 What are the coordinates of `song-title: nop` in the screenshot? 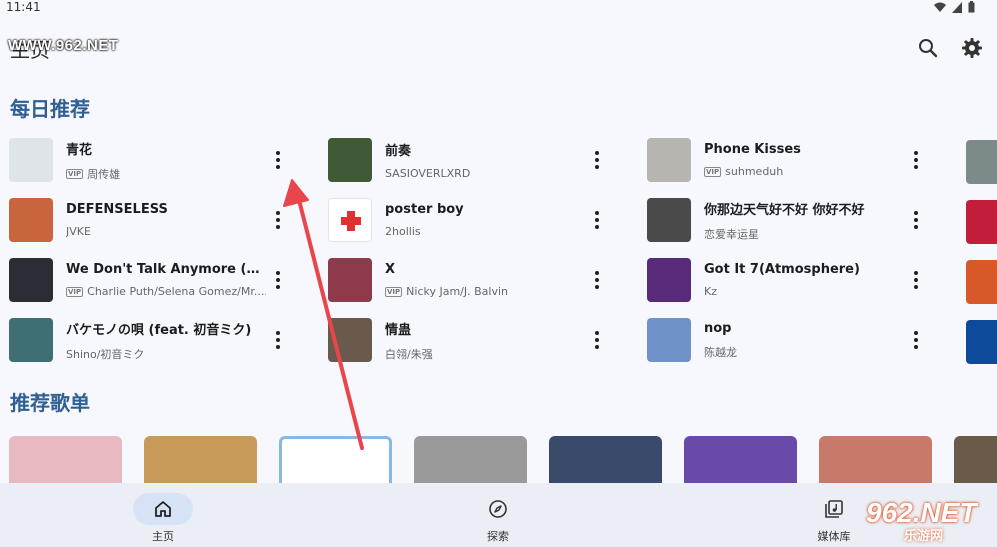 It's located at (718, 328).